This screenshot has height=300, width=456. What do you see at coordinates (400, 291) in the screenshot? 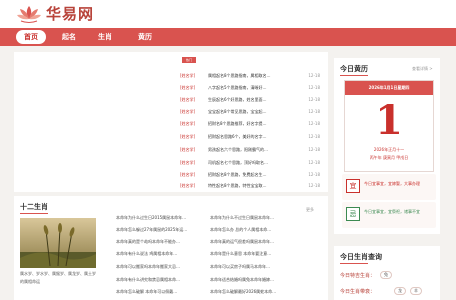
I see `unlucky-zodiac-chip: 龙` at bounding box center [400, 291].